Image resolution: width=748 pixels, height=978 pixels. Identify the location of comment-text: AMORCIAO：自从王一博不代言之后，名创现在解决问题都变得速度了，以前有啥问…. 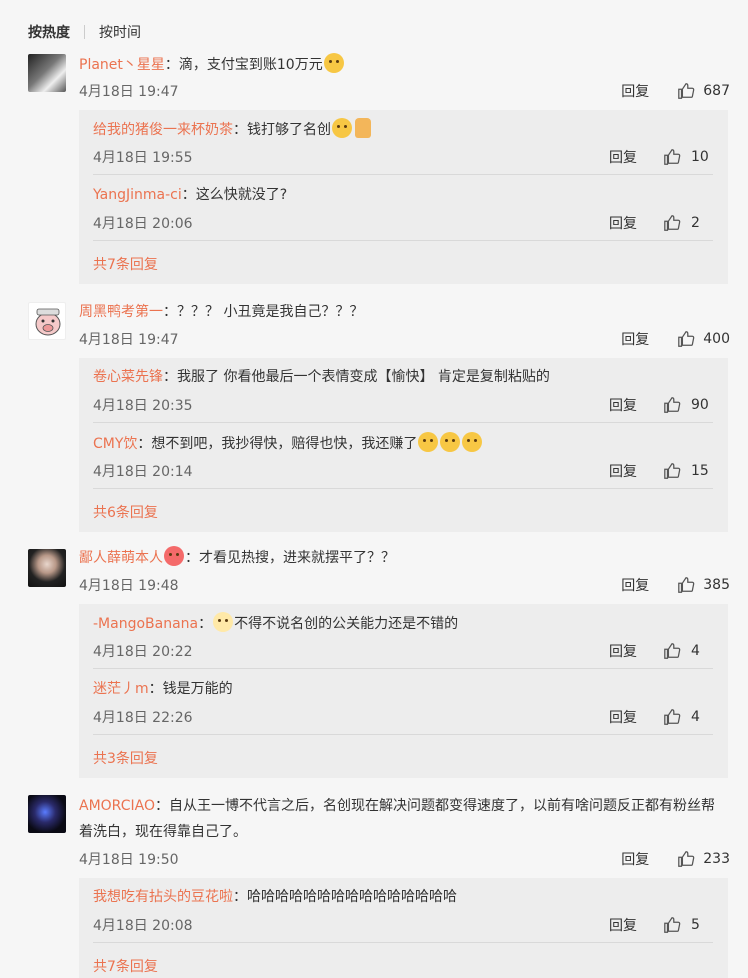
(397, 819).